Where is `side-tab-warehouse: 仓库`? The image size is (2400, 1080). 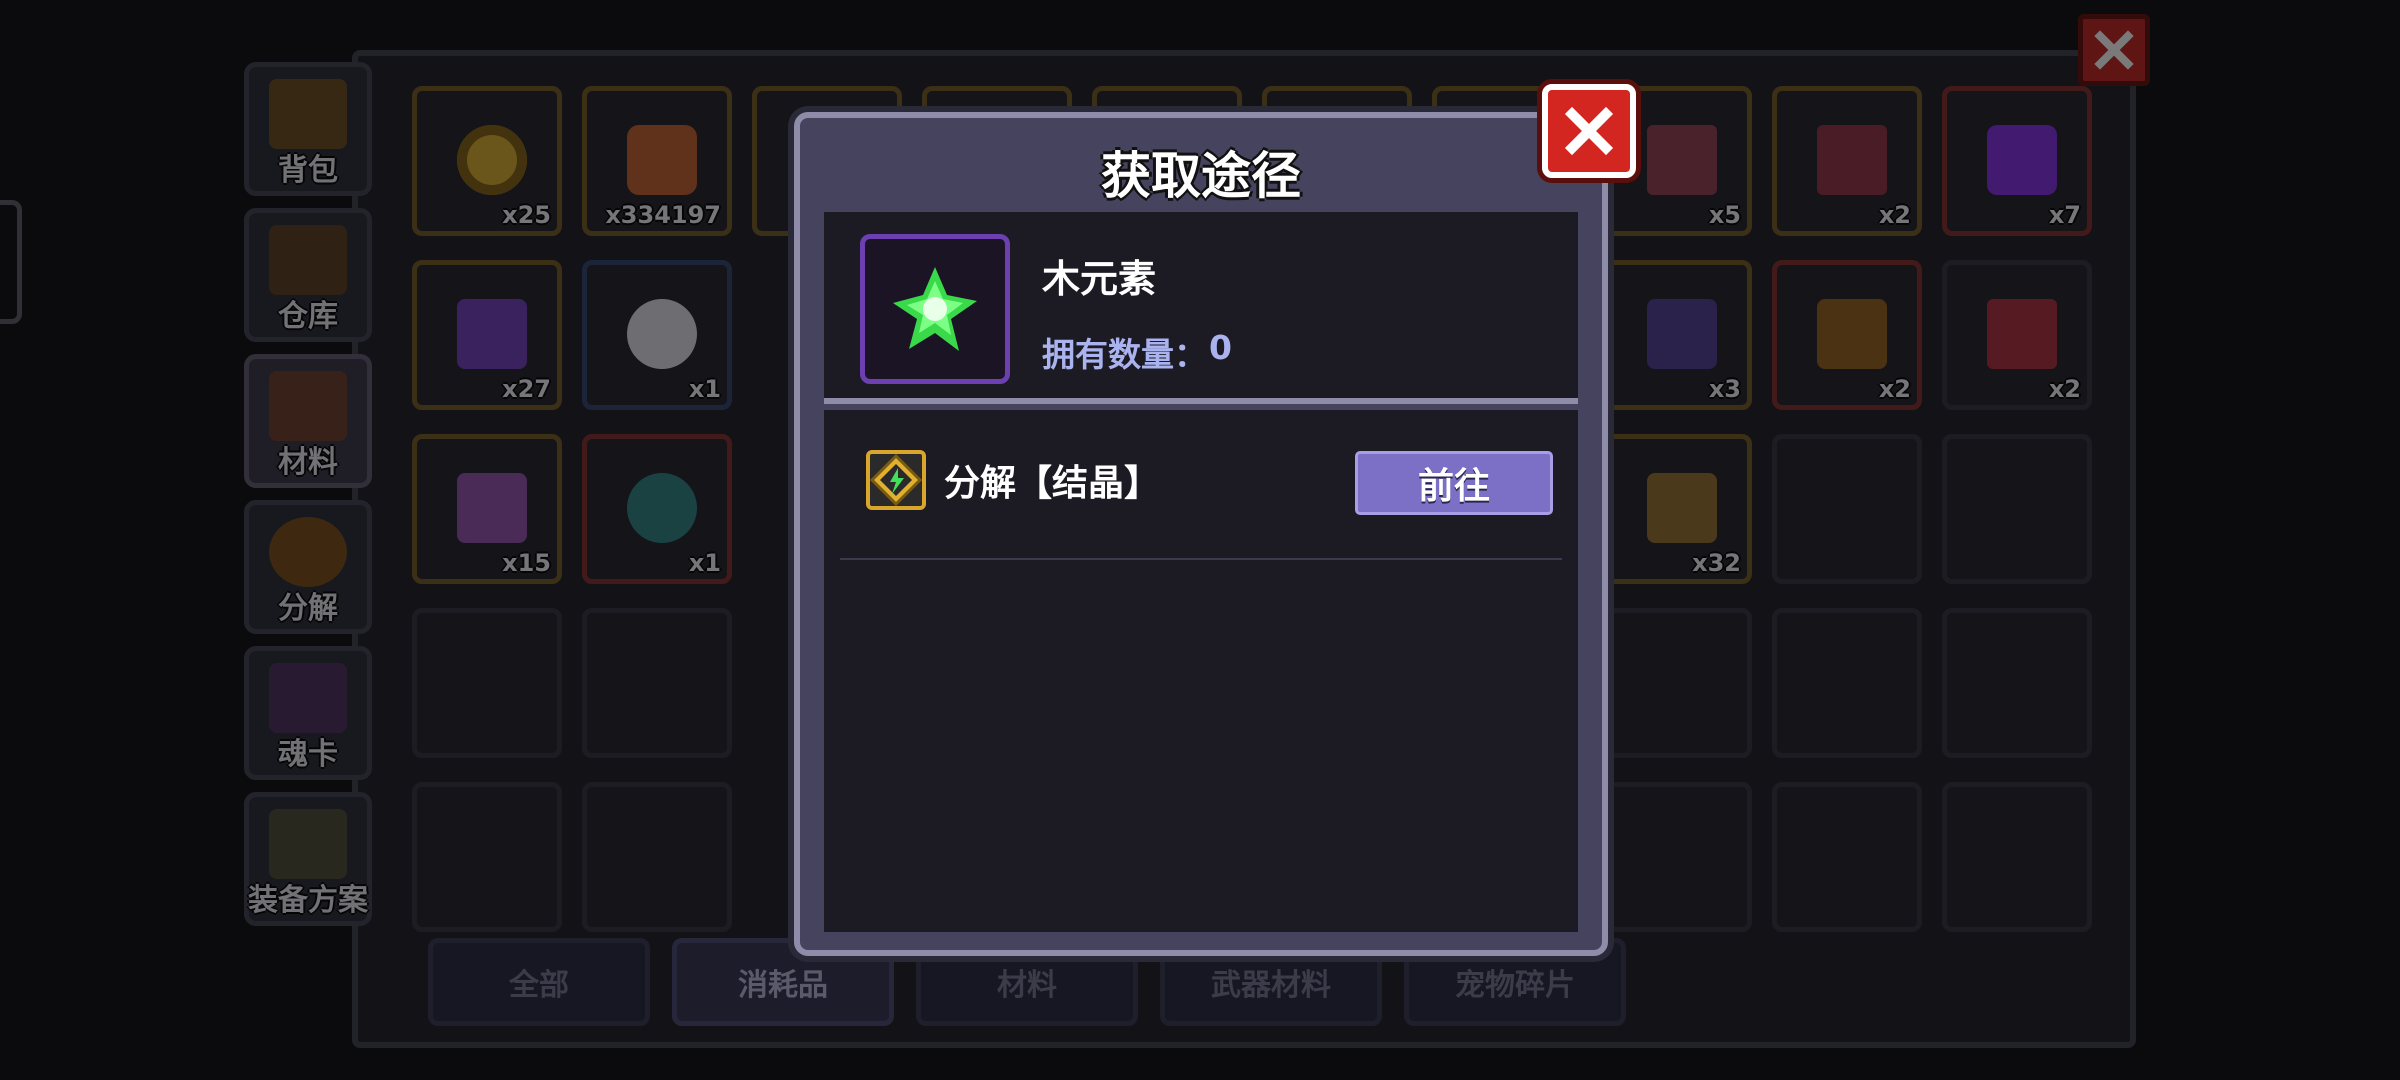 side-tab-warehouse: 仓库 is located at coordinates (308, 275).